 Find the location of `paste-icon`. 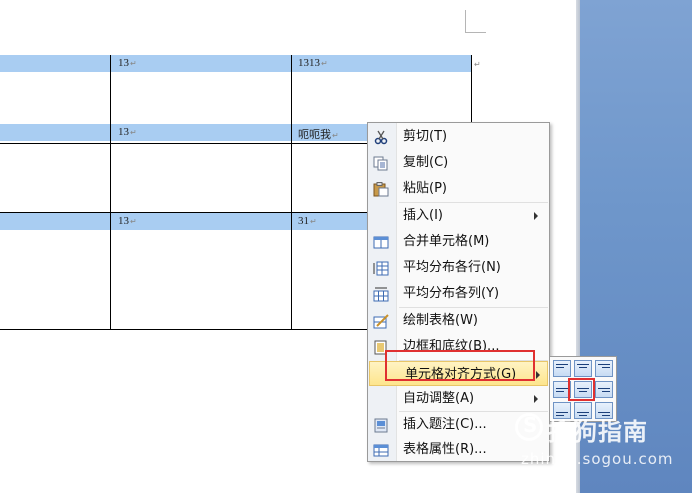

paste-icon is located at coordinates (381, 189).